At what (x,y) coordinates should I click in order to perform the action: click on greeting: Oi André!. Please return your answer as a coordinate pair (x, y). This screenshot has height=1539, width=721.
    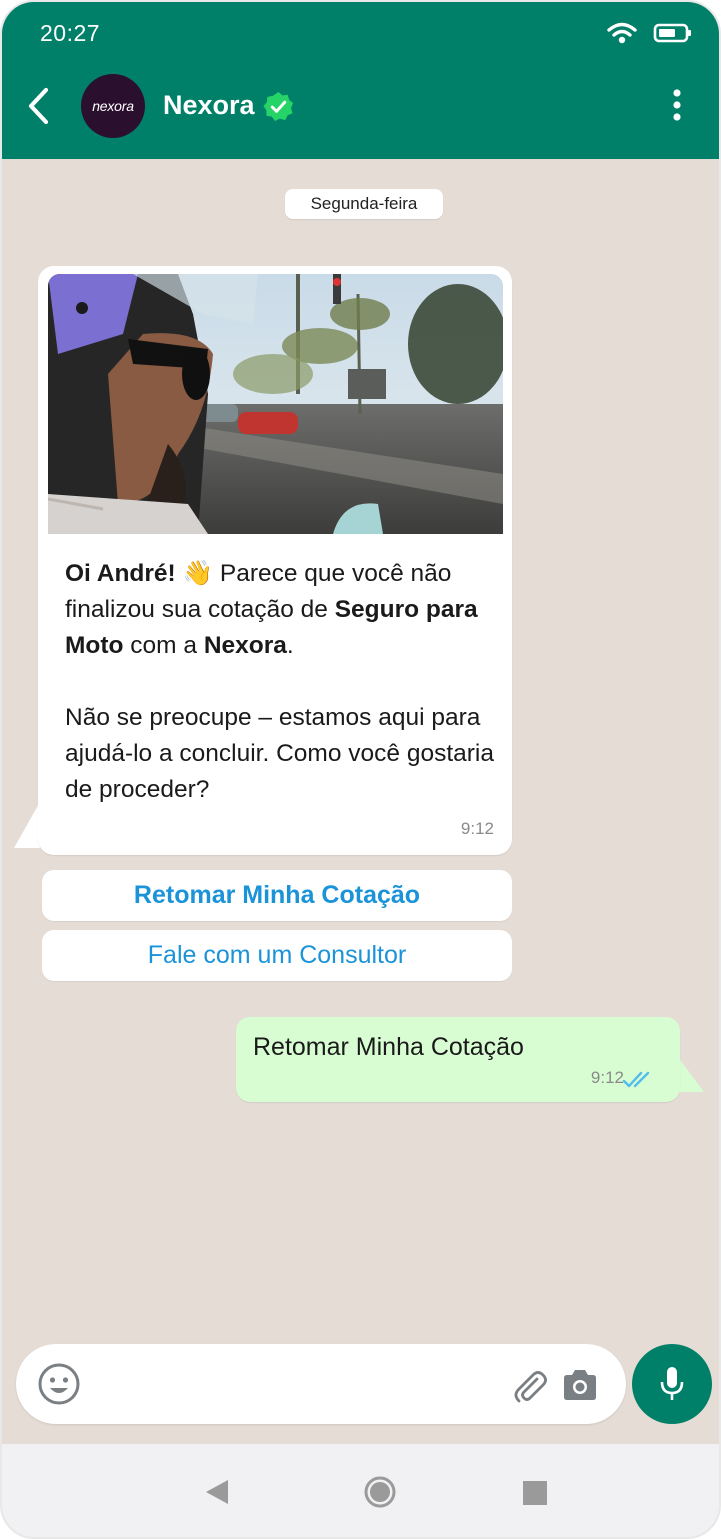
    Looking at the image, I should click on (120, 573).